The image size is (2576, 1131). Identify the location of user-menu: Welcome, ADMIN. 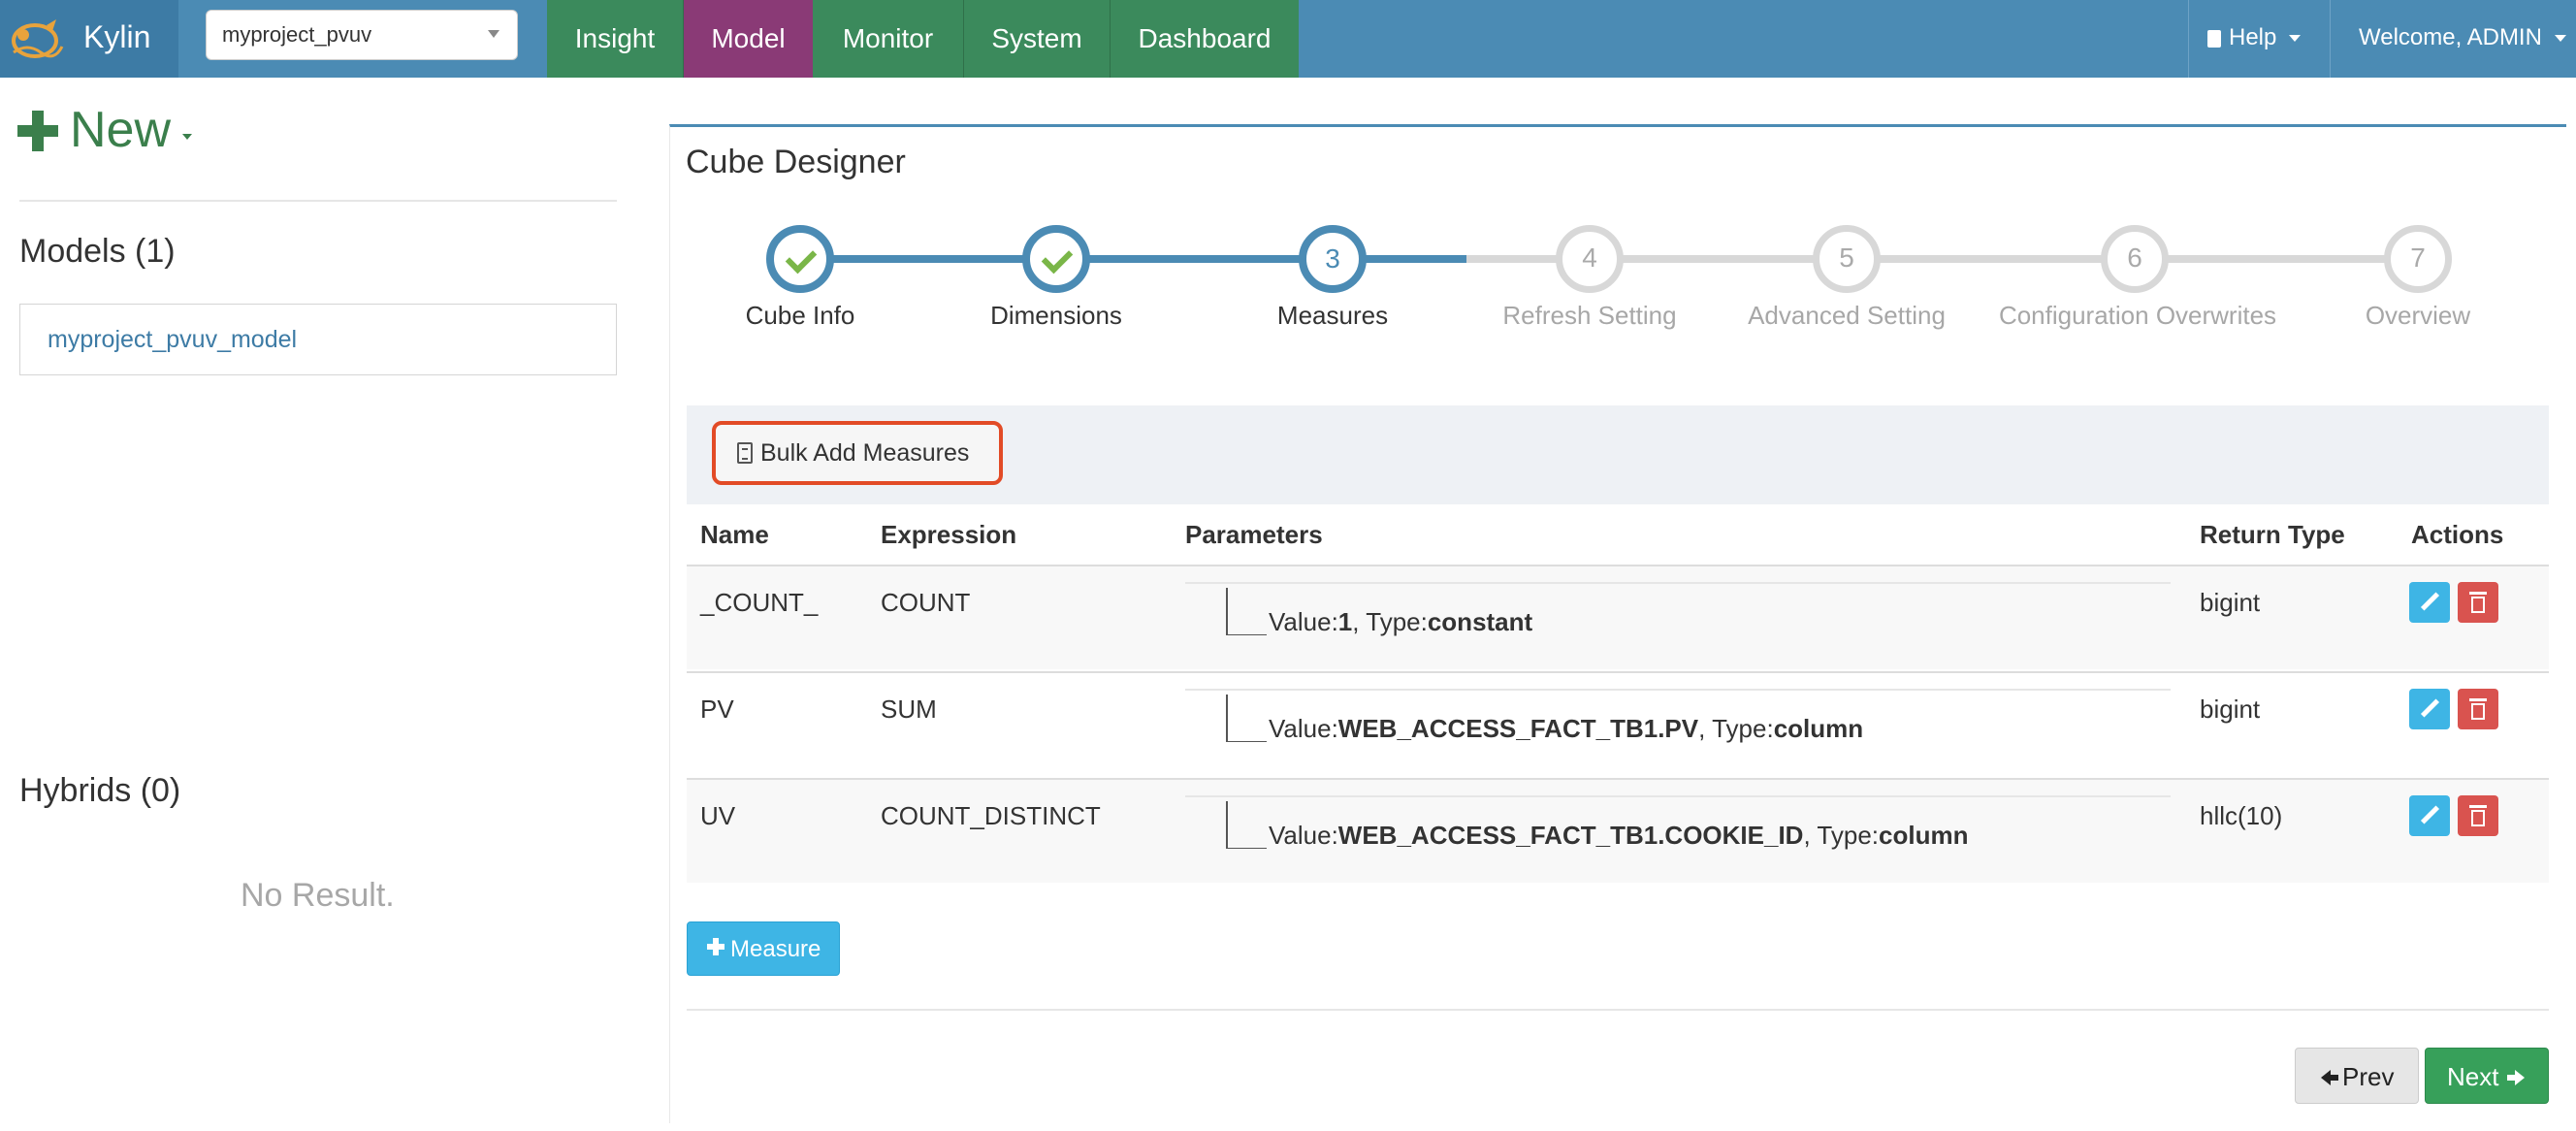
(2462, 39).